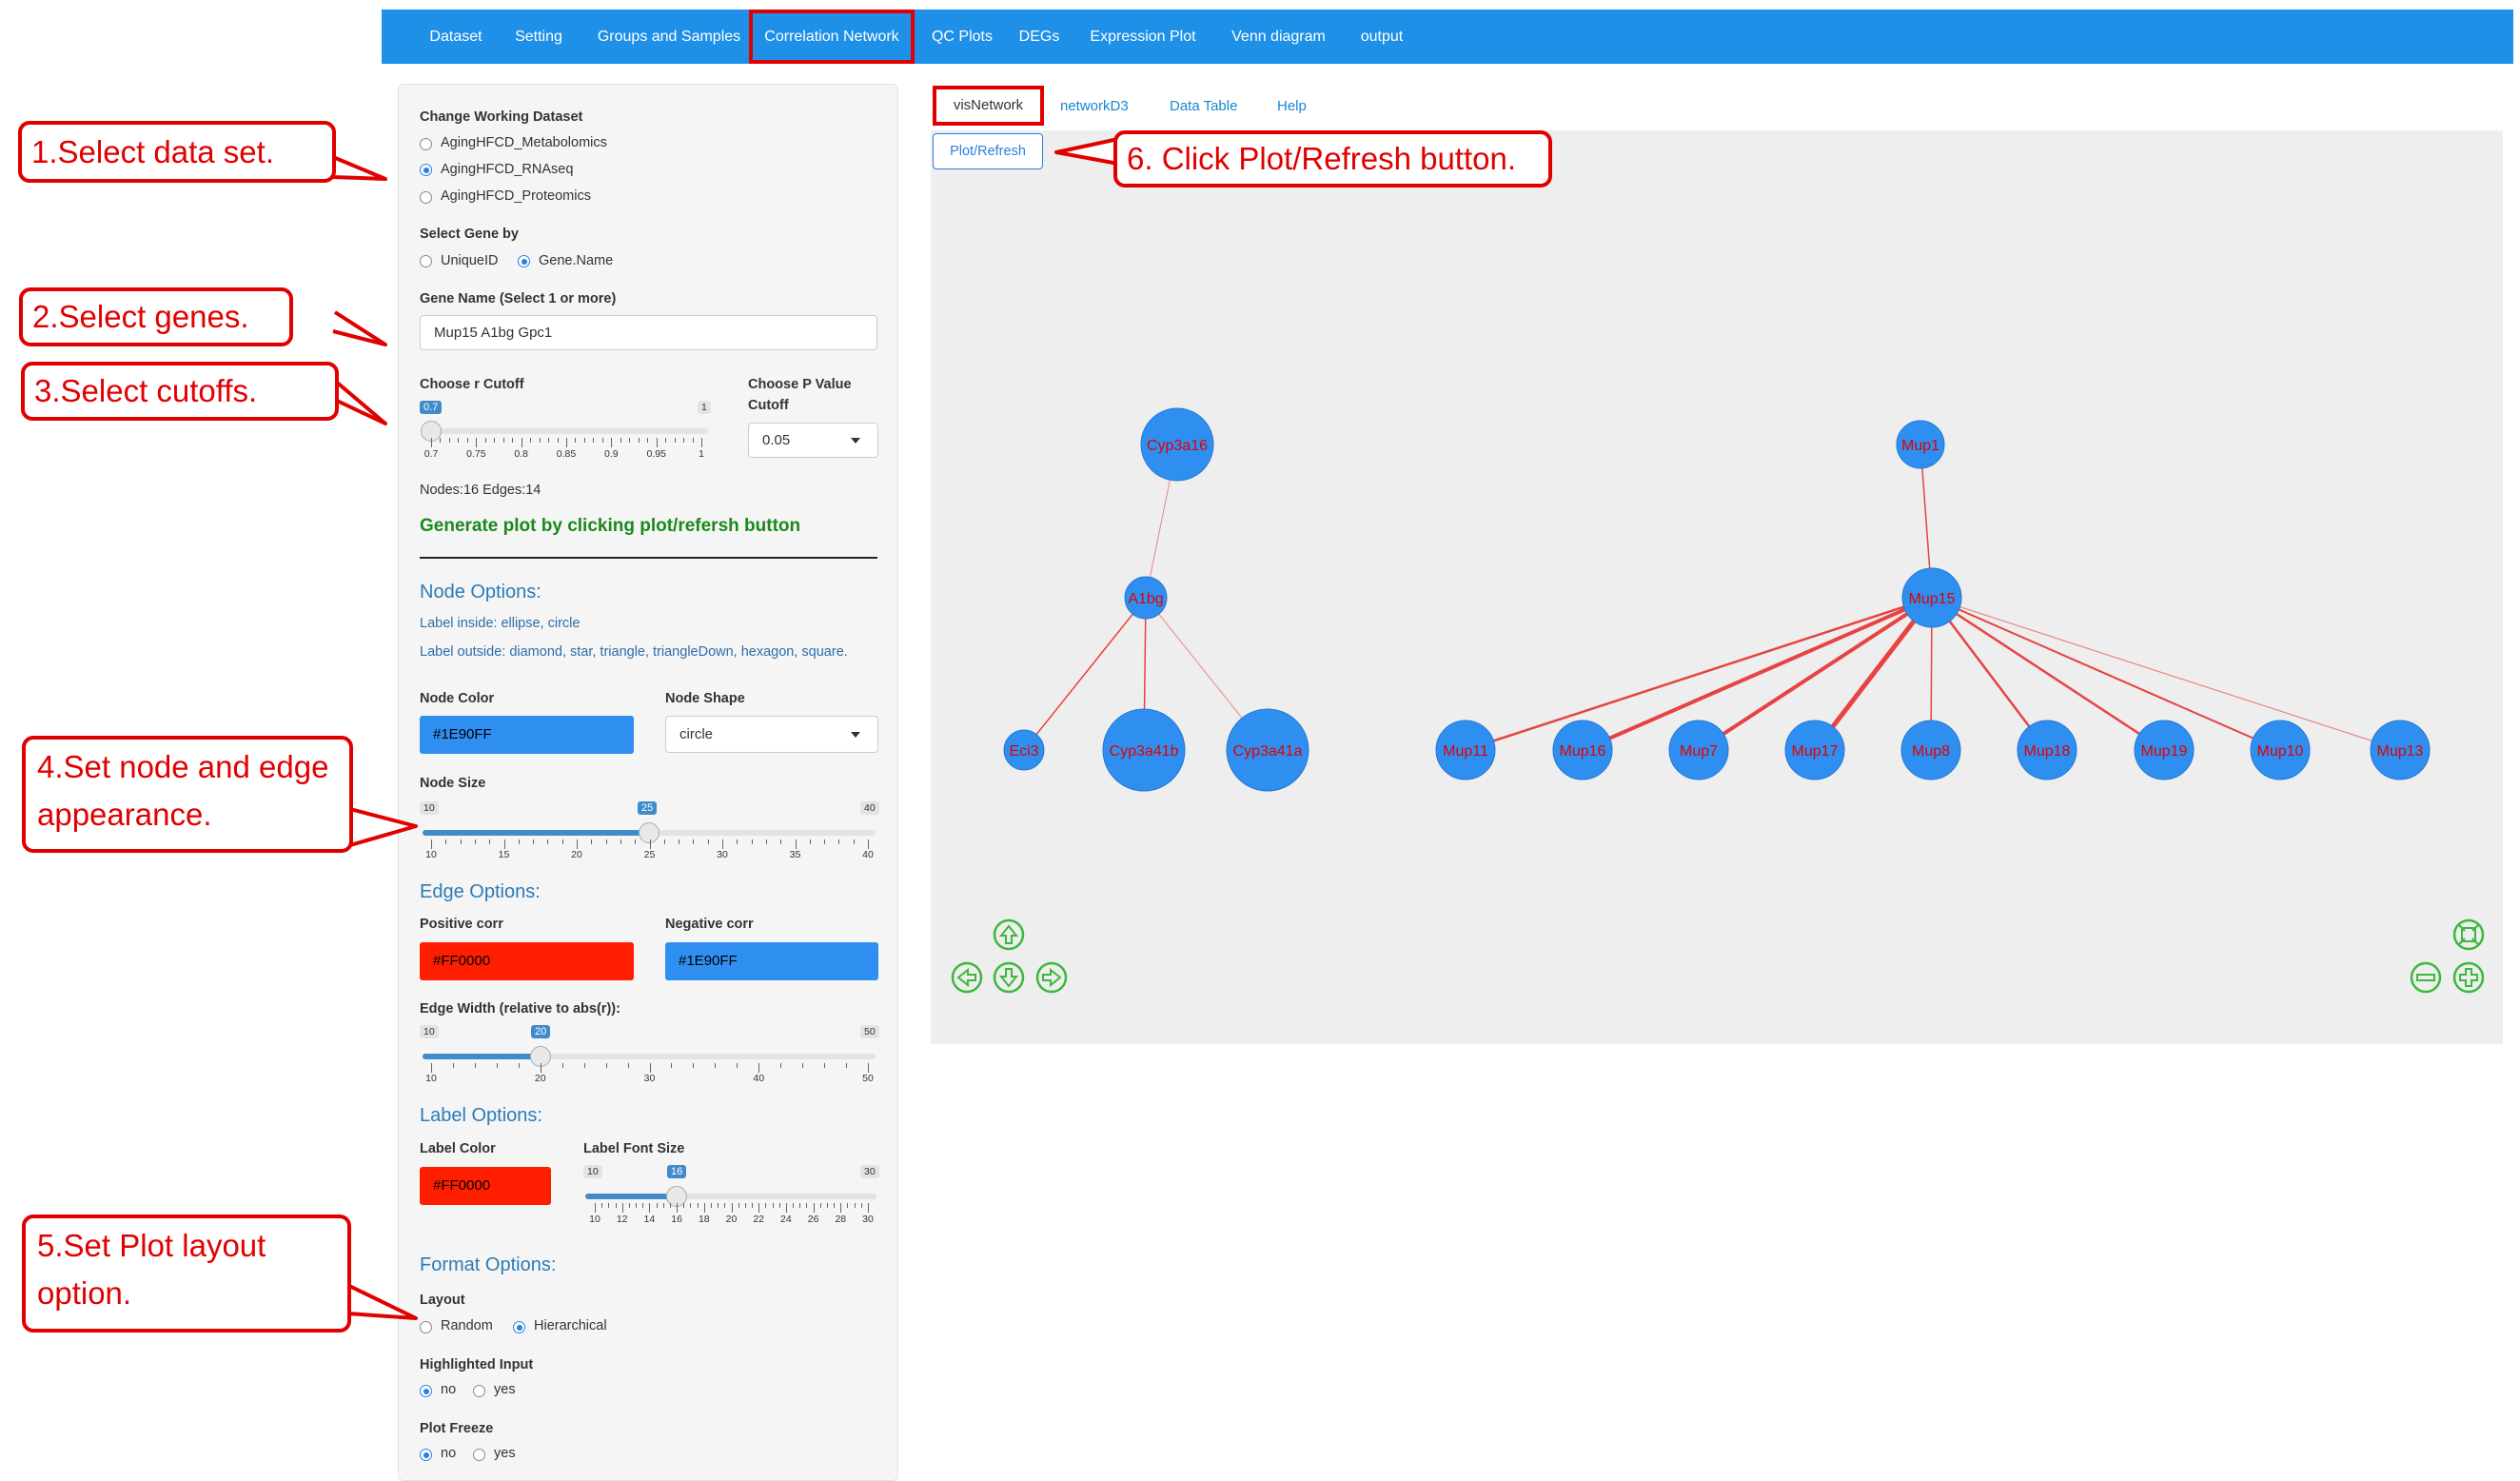 Image resolution: width=2520 pixels, height=1481 pixels. I want to click on network-node-label: Mup11, so click(1465, 751).